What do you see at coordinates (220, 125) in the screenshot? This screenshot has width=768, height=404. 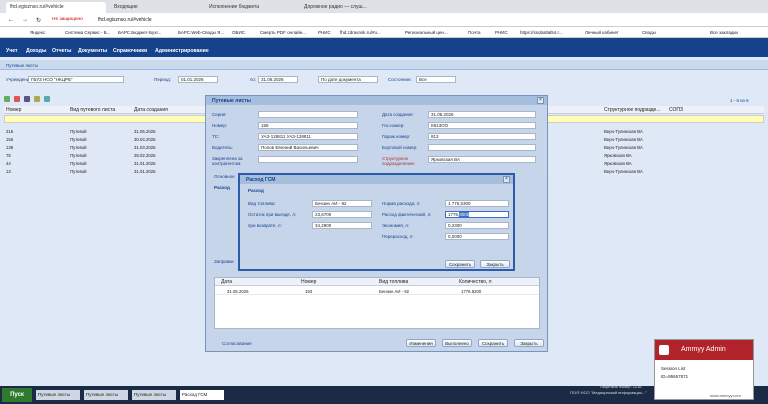 I see `number-label: Номер:` at bounding box center [220, 125].